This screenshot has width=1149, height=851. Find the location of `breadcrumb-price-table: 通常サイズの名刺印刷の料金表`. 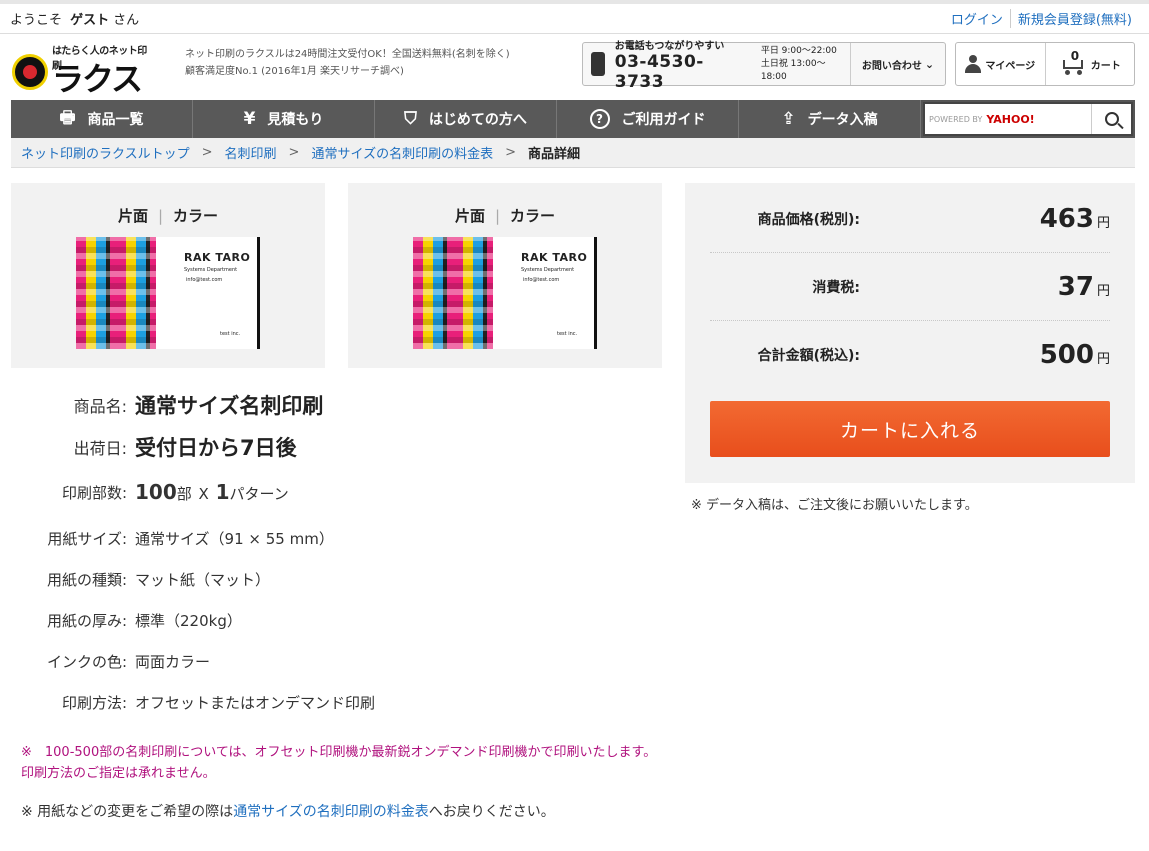

breadcrumb-price-table: 通常サイズの名刺印刷の料金表 is located at coordinates (402, 152).